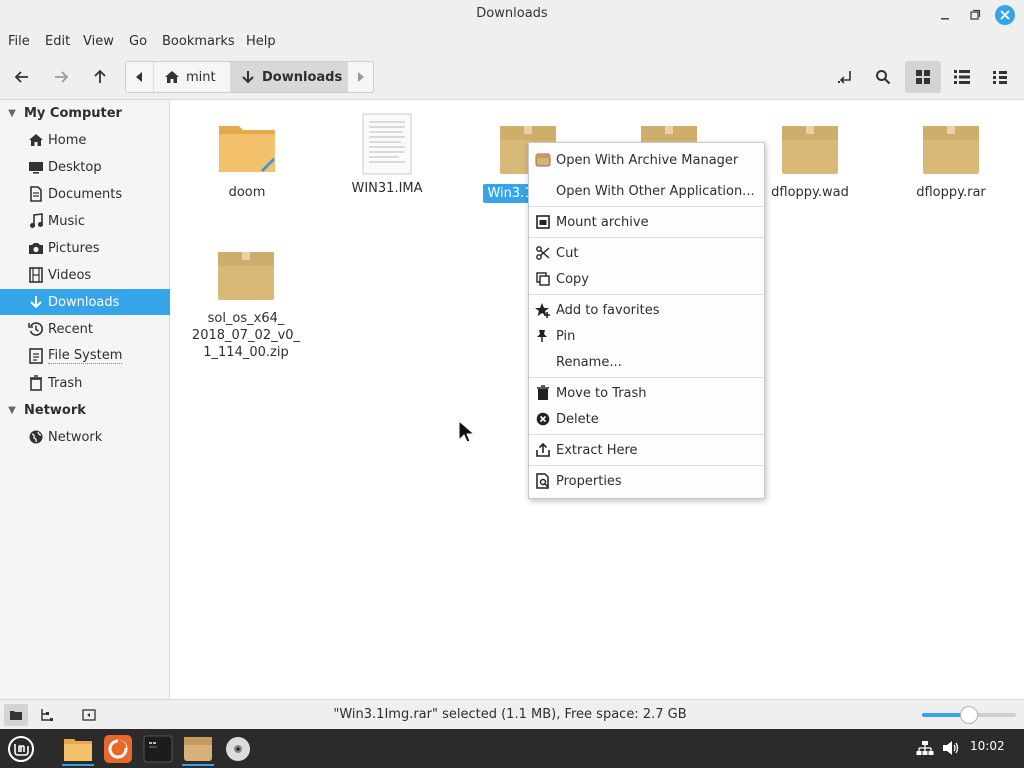  I want to click on menu-bar: File Edit View Go Bookmarks Help, so click(512, 42).